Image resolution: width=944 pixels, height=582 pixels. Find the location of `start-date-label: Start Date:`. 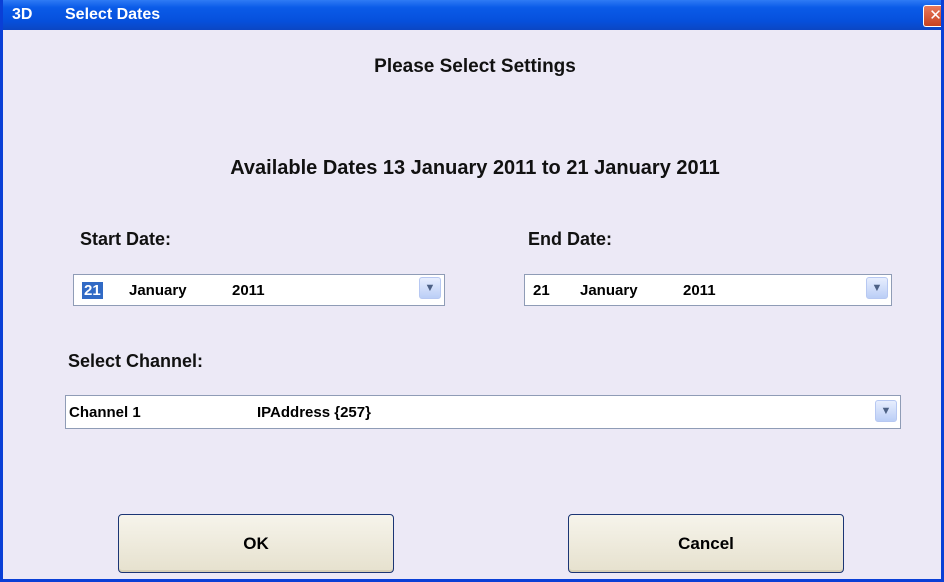

start-date-label: Start Date: is located at coordinates (126, 239).